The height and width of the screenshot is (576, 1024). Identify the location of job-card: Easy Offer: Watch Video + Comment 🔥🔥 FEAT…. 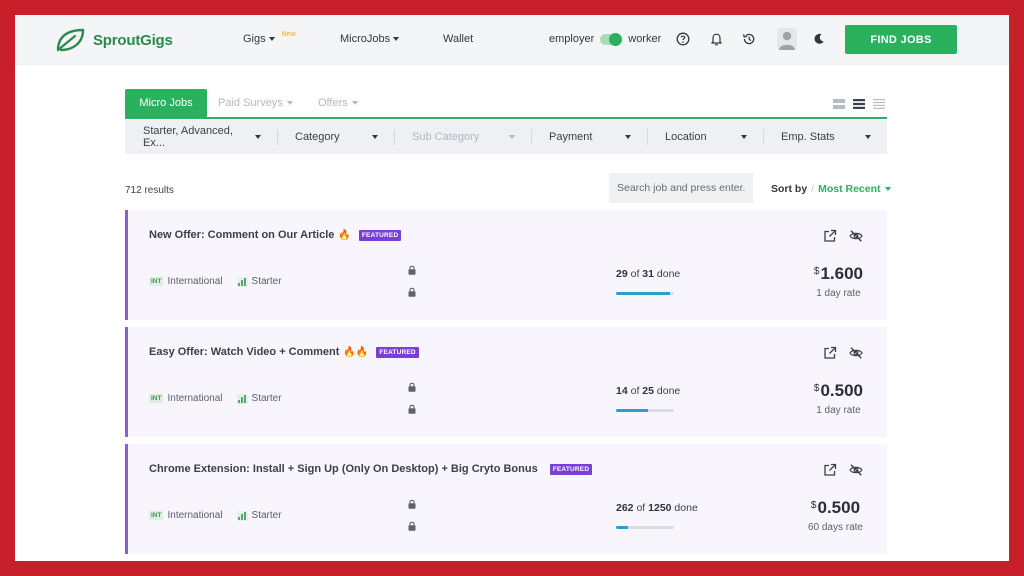
(506, 382).